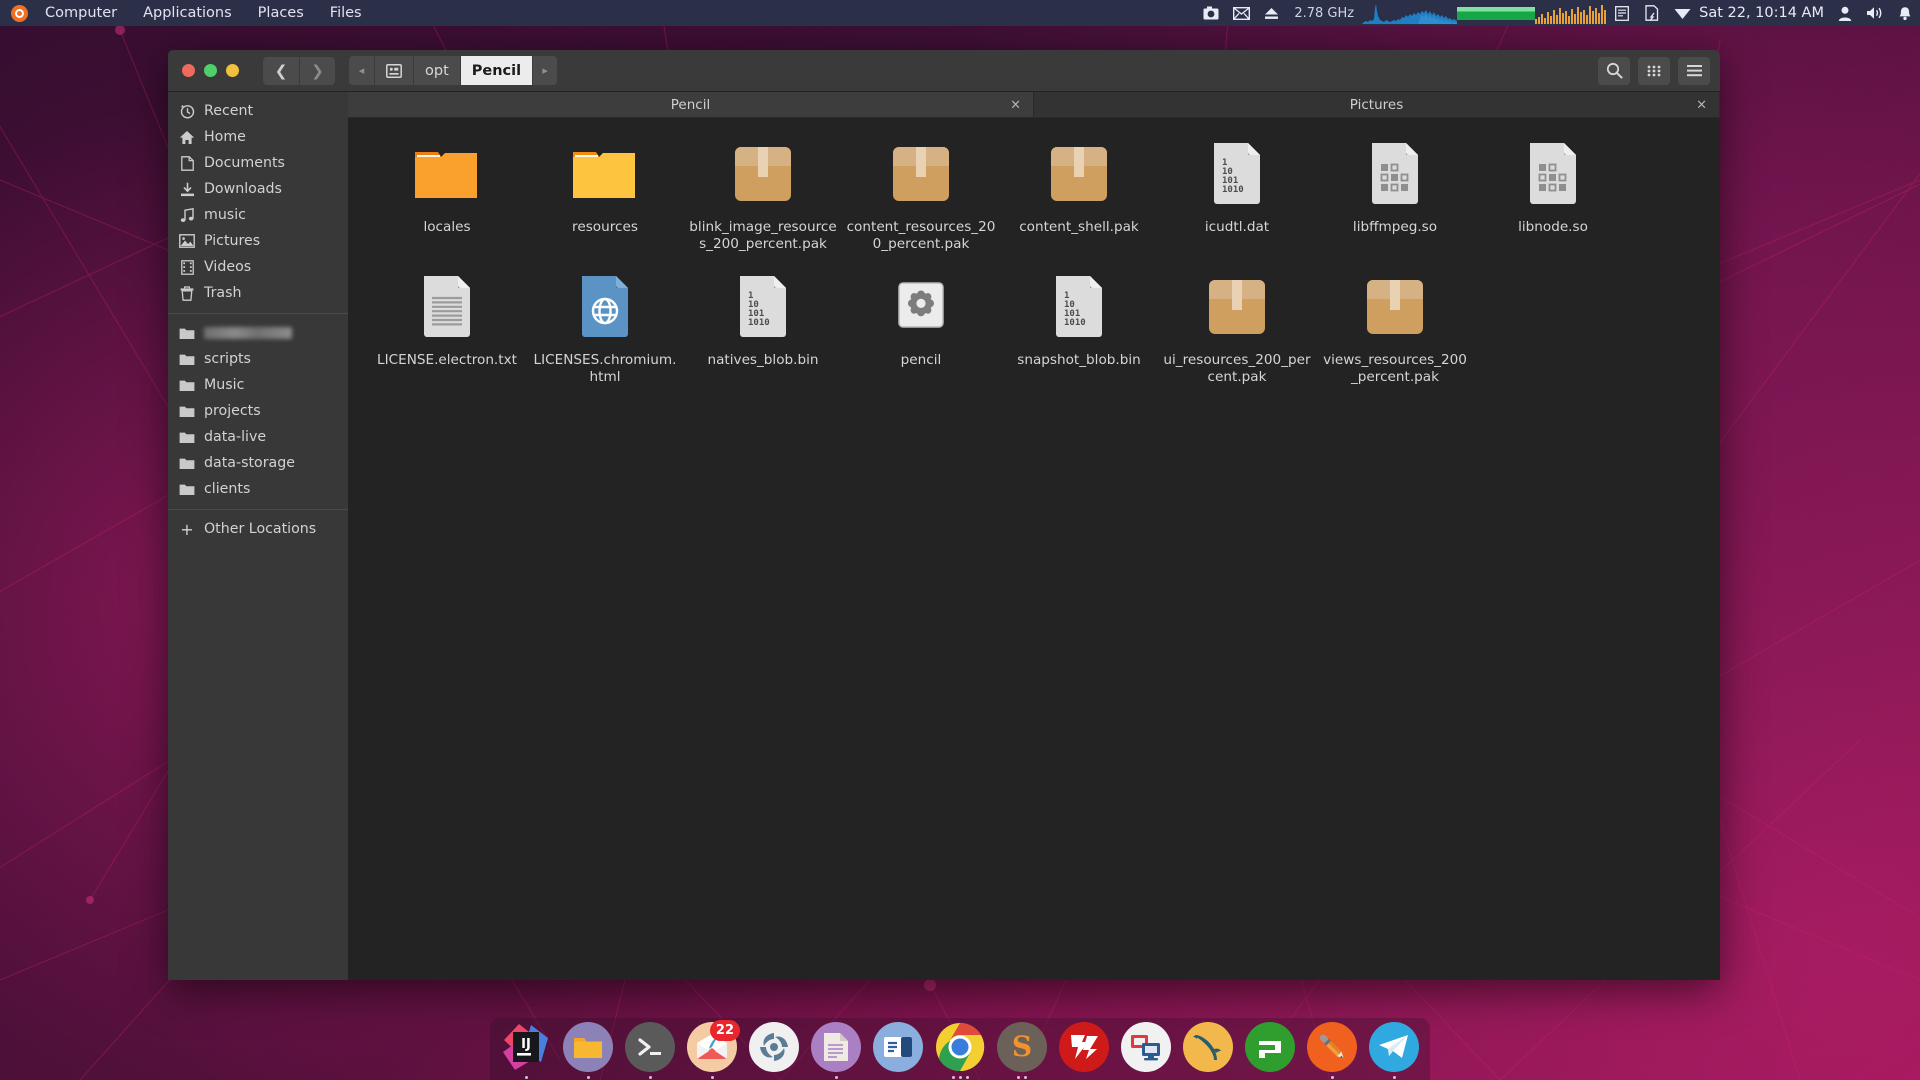 Image resolution: width=1920 pixels, height=1080 pixels. I want to click on sublime-merge-icon, so click(1270, 1047).